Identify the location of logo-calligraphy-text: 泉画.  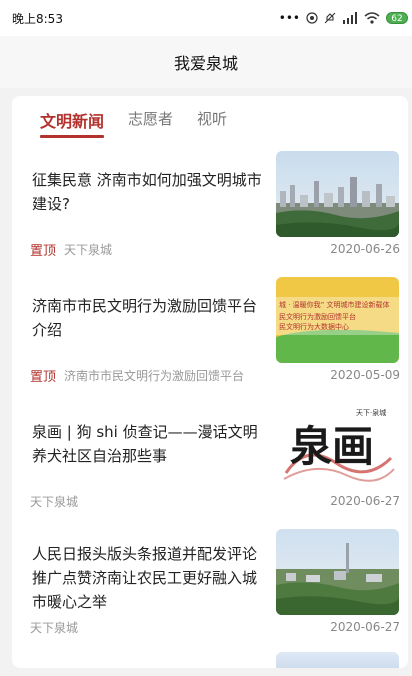
(332, 446).